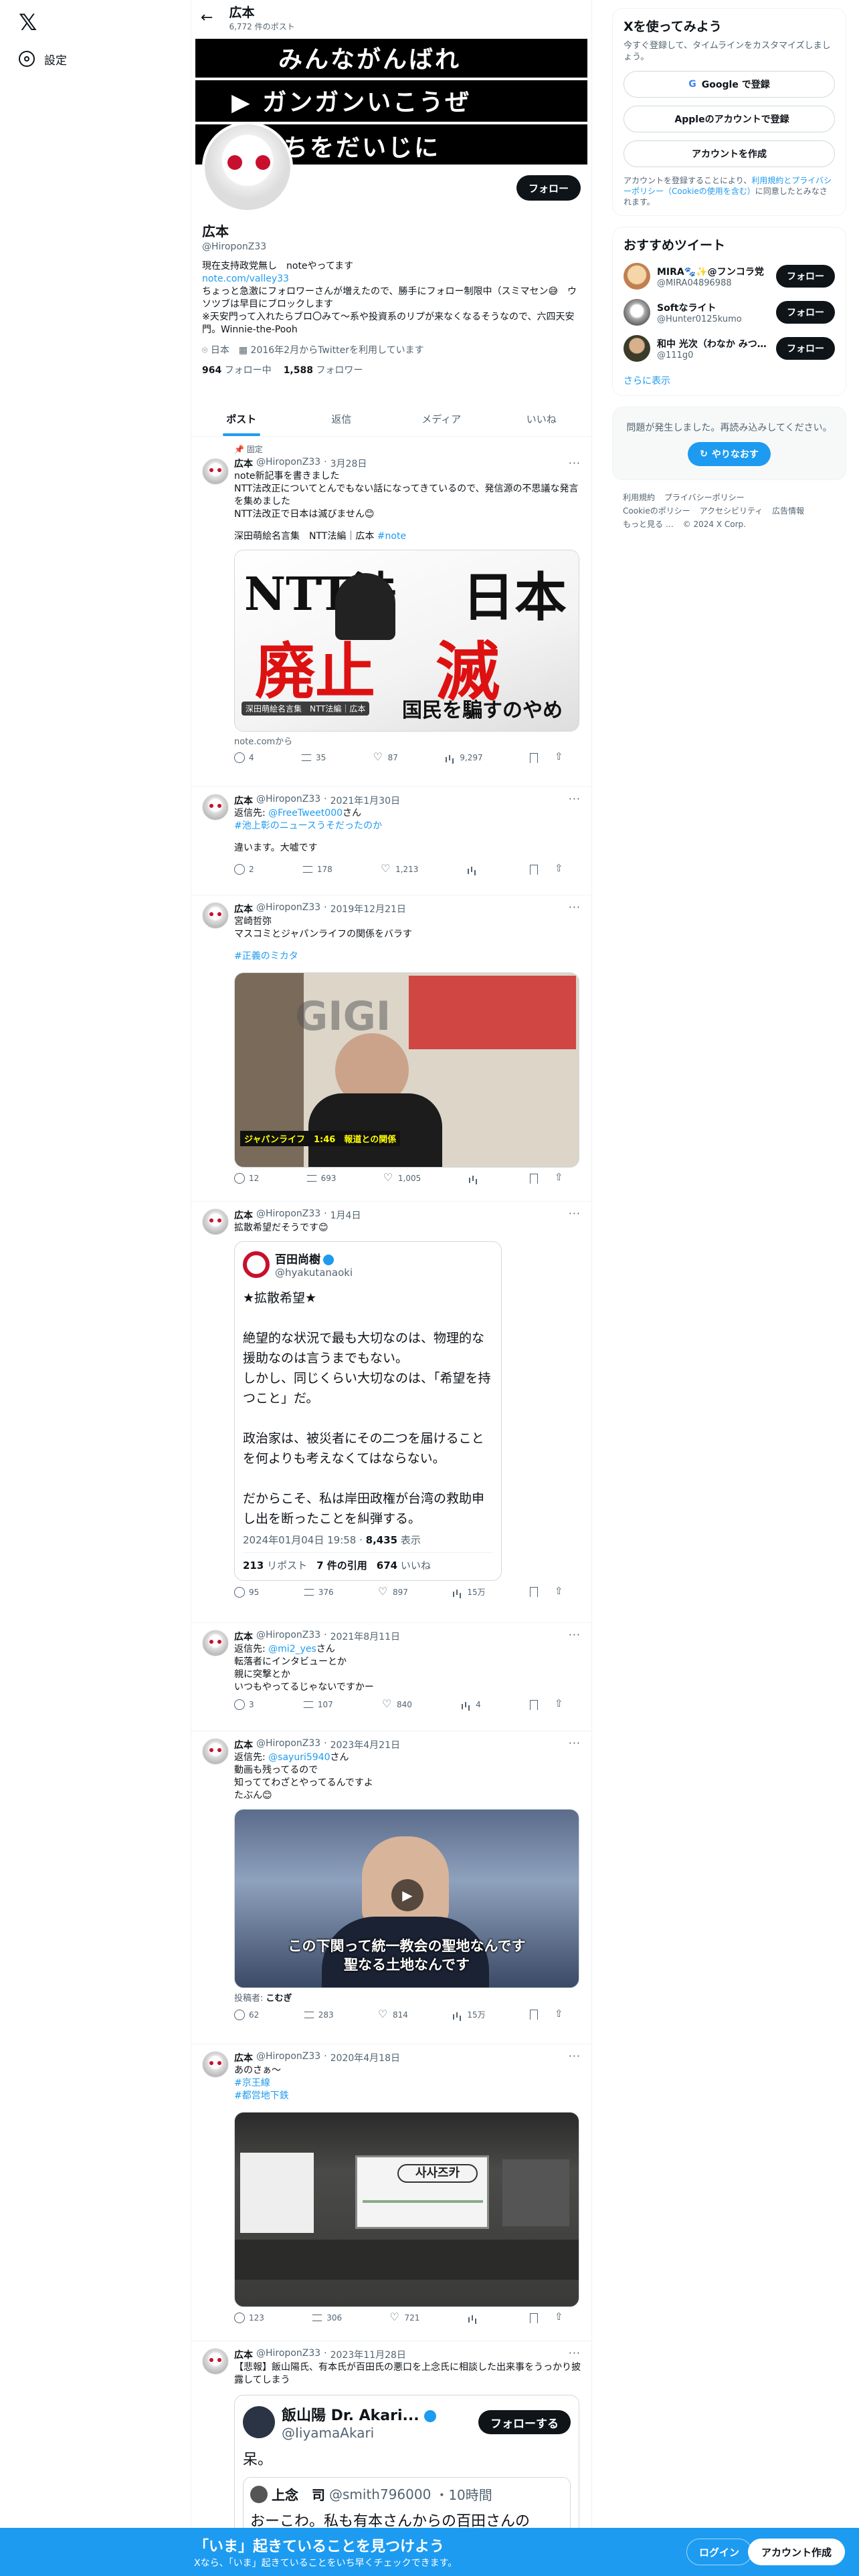 This screenshot has height=2576, width=859. Describe the element at coordinates (407, 956) in the screenshot. I see `tweet-hashtag: #正義のミカタ` at that location.